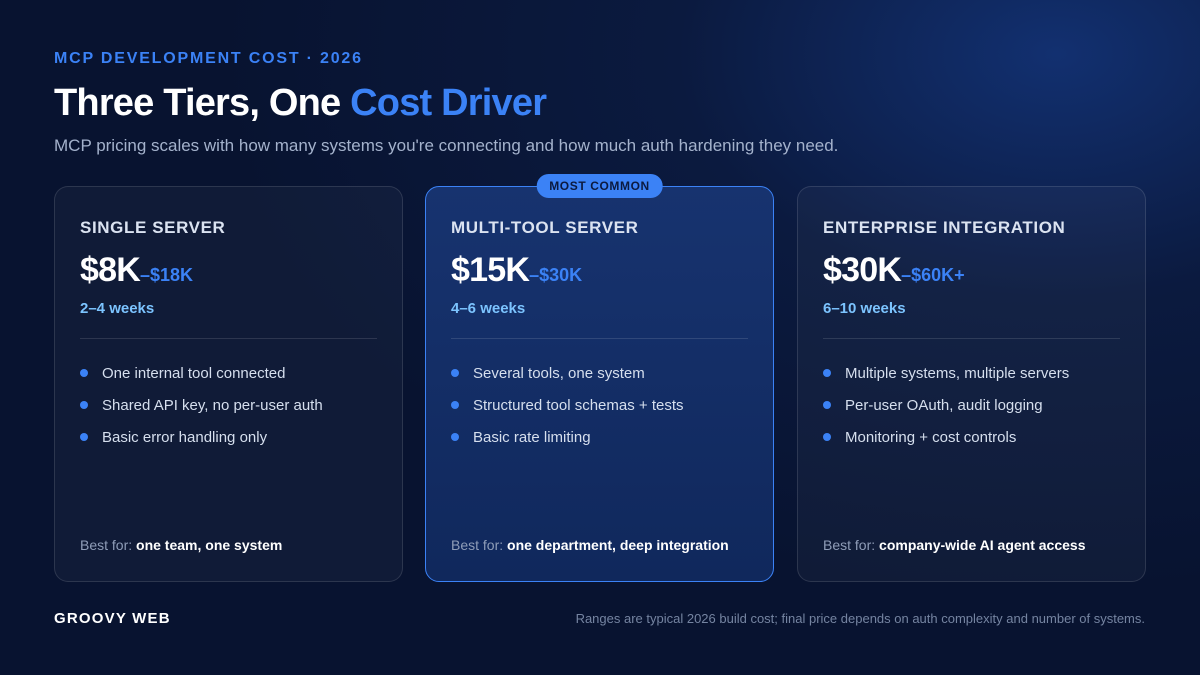 This screenshot has height=675, width=1200. I want to click on feature-item: Monitoring + cost controls, so click(946, 437).